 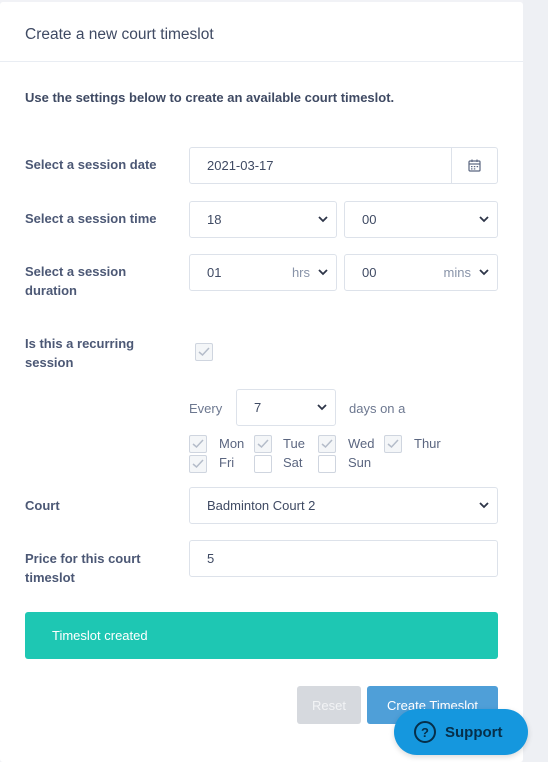 I want to click on price-input: 5, so click(x=343, y=558).